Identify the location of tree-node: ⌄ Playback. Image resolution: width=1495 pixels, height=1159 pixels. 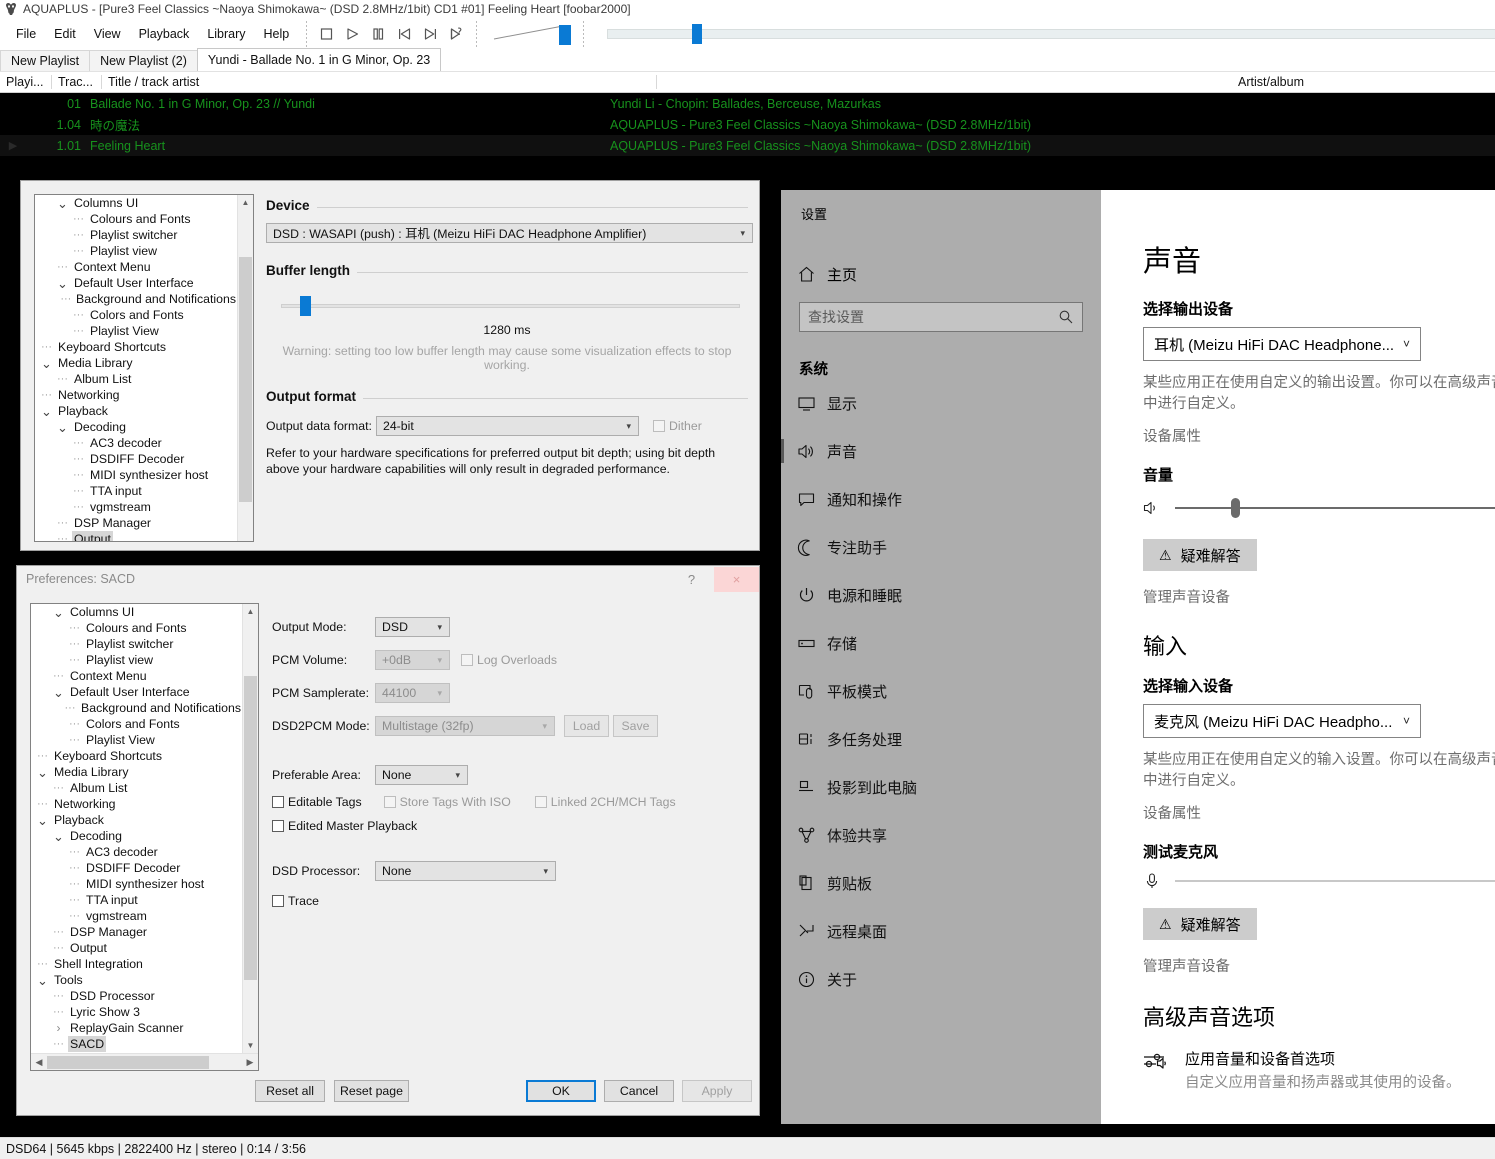
(136, 411).